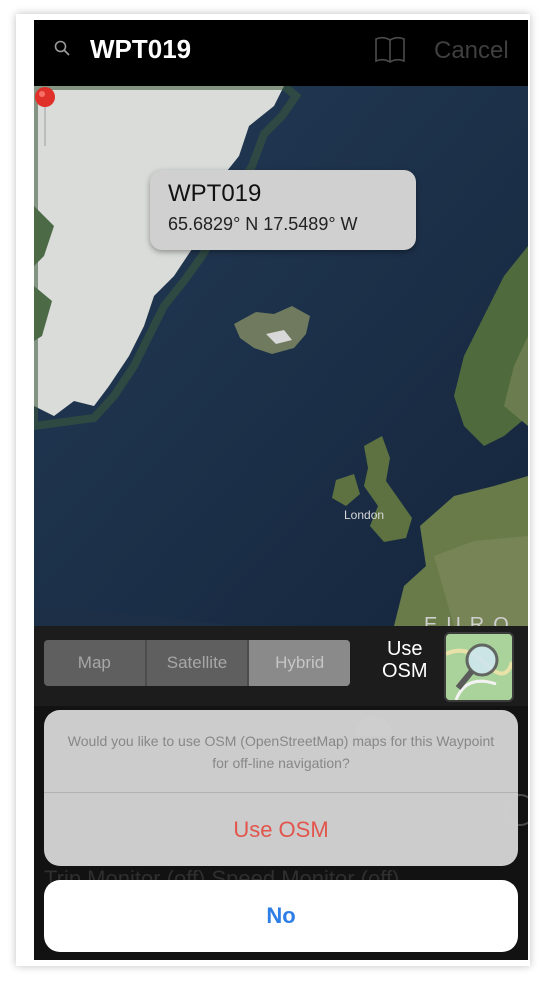 The image size is (546, 981). What do you see at coordinates (299, 663) in the screenshot?
I see `map-type-hybrid: Hybrid` at bounding box center [299, 663].